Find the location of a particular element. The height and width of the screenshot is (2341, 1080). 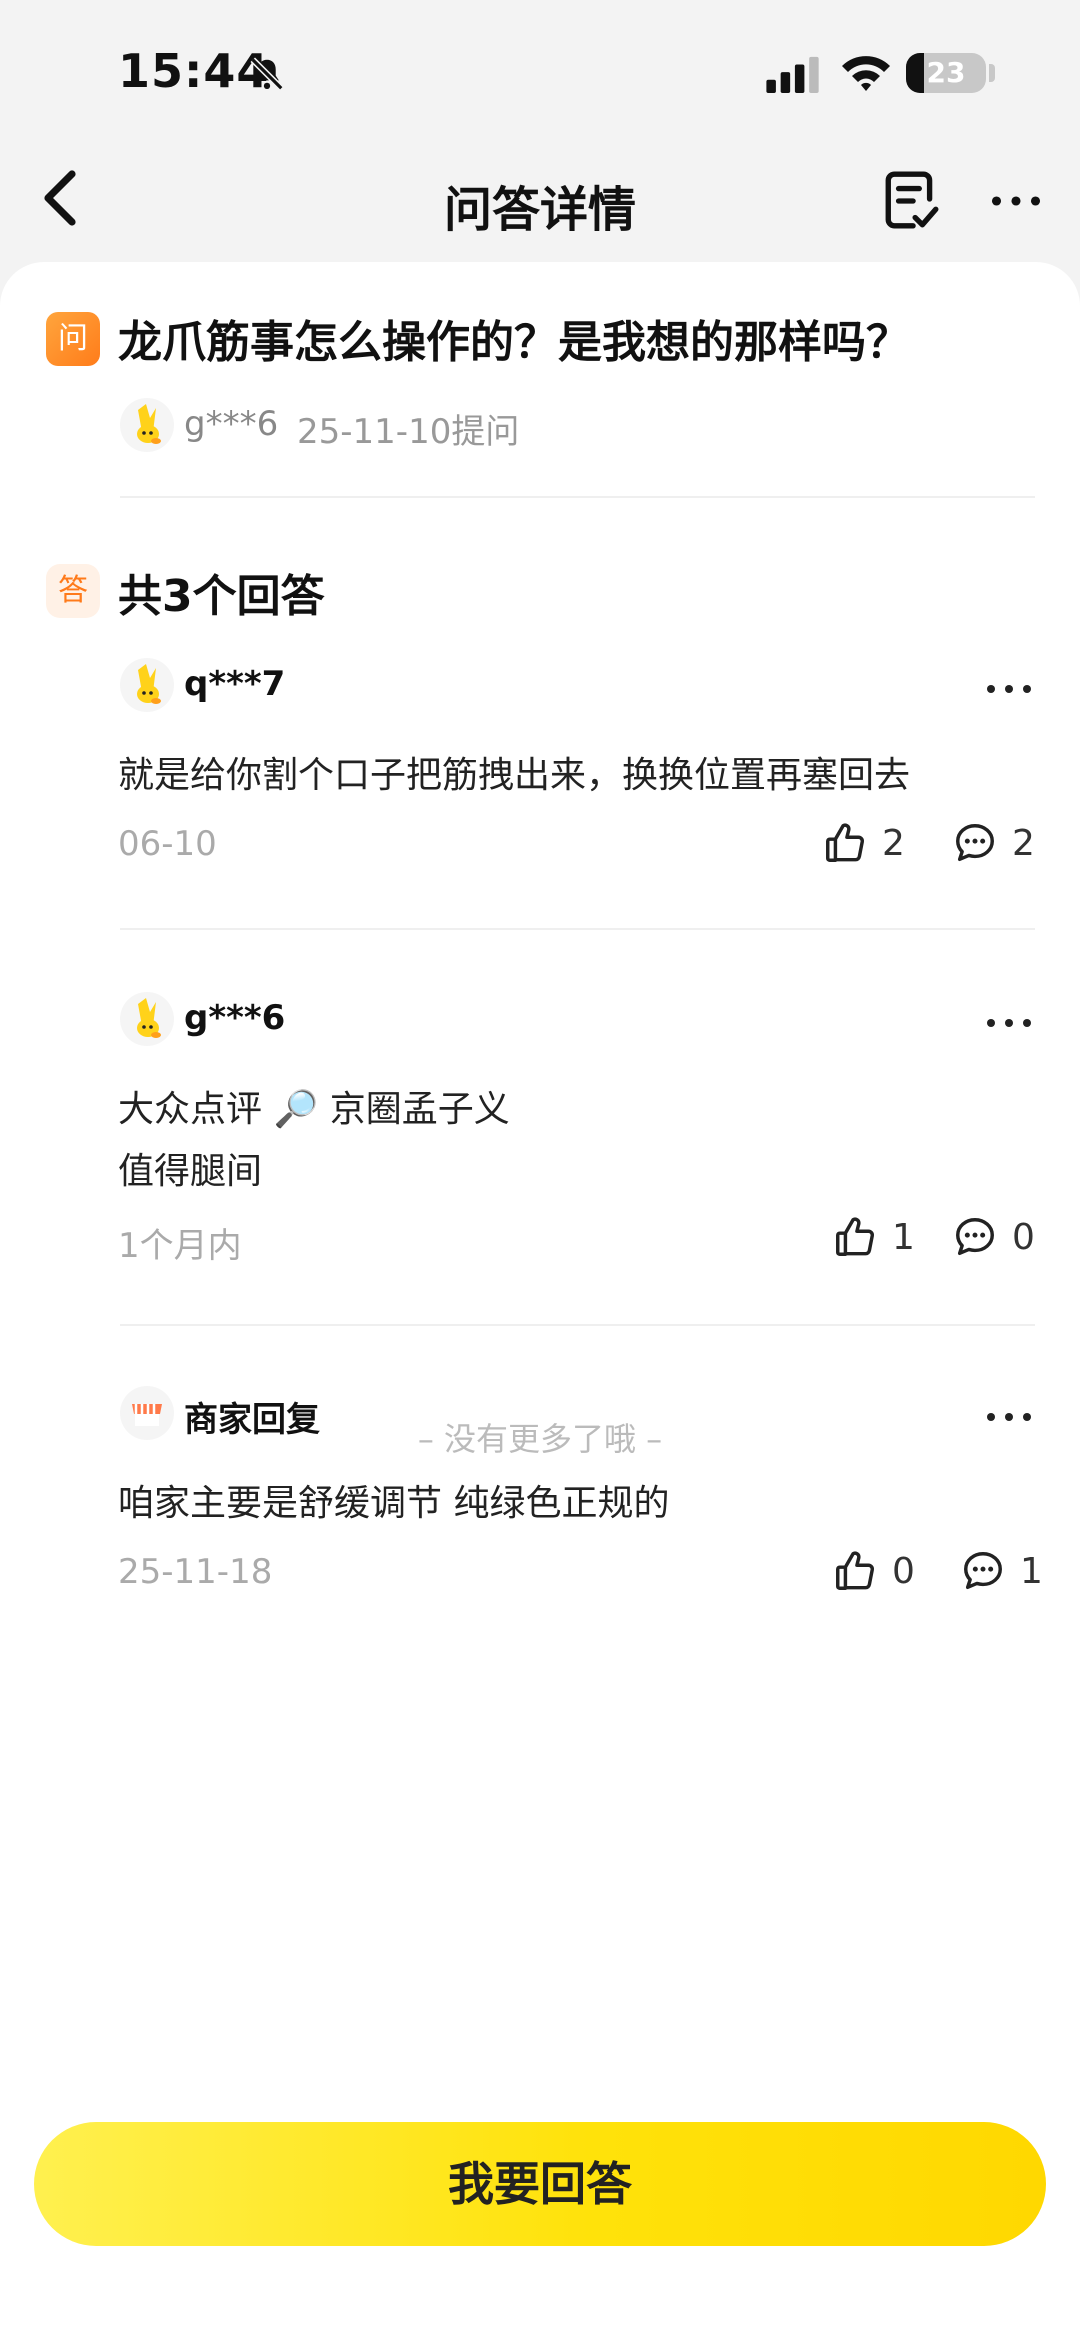

comment-button: 1 is located at coordinates (1001, 1571).